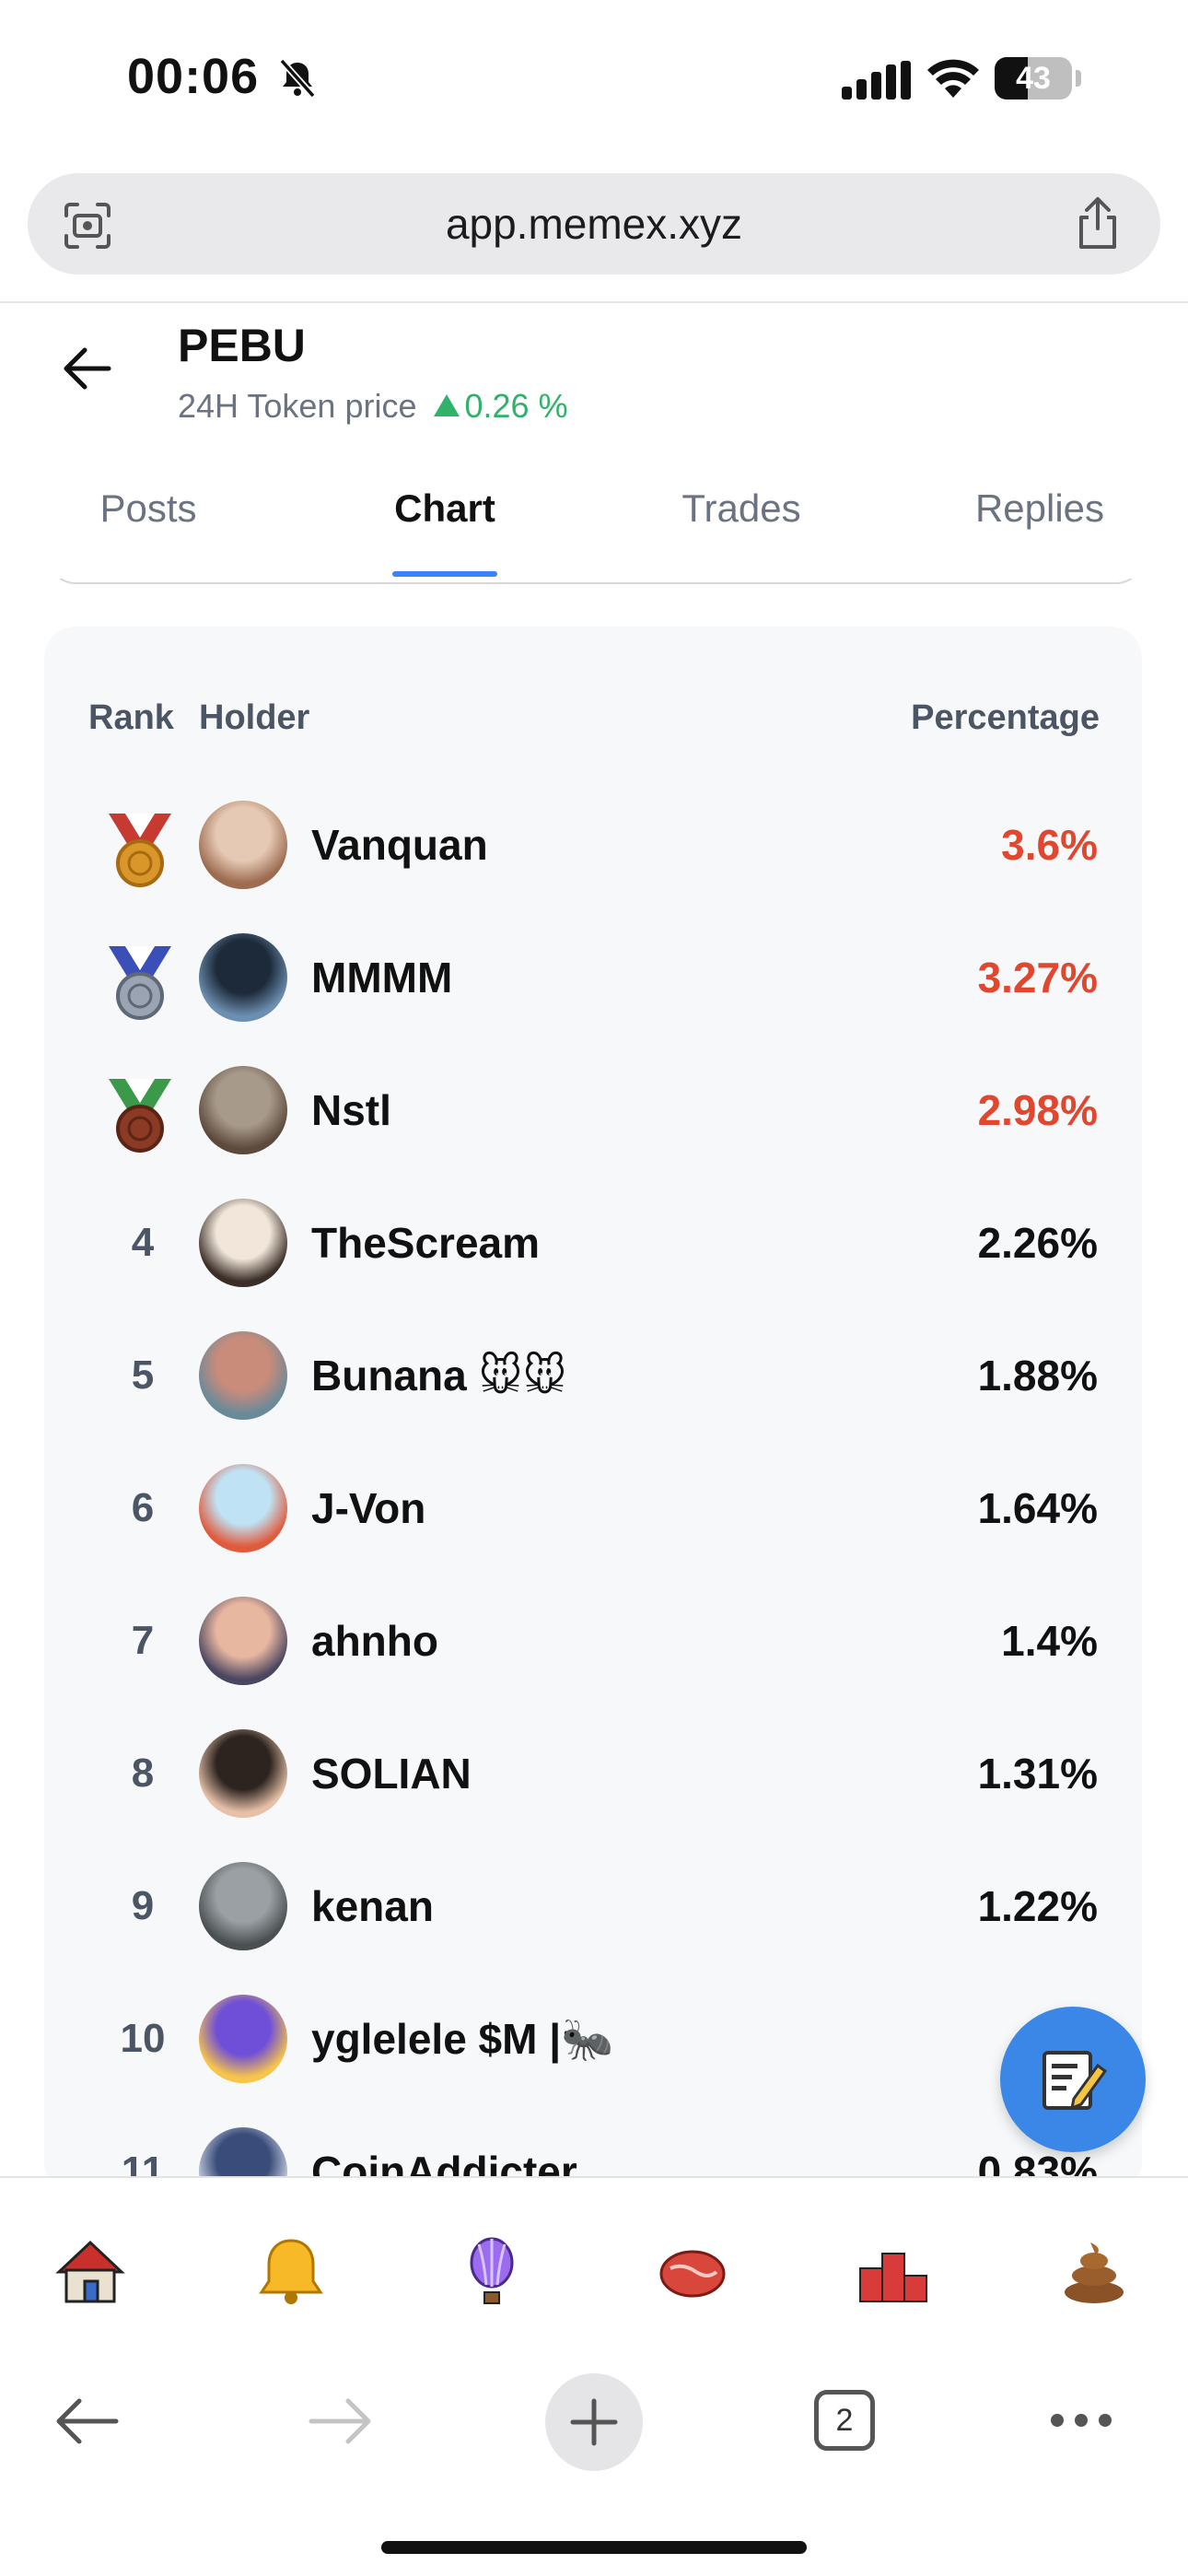 The height and width of the screenshot is (2576, 1188). Describe the element at coordinates (391, 1773) in the screenshot. I see `holder-name: SOLIAN` at that location.